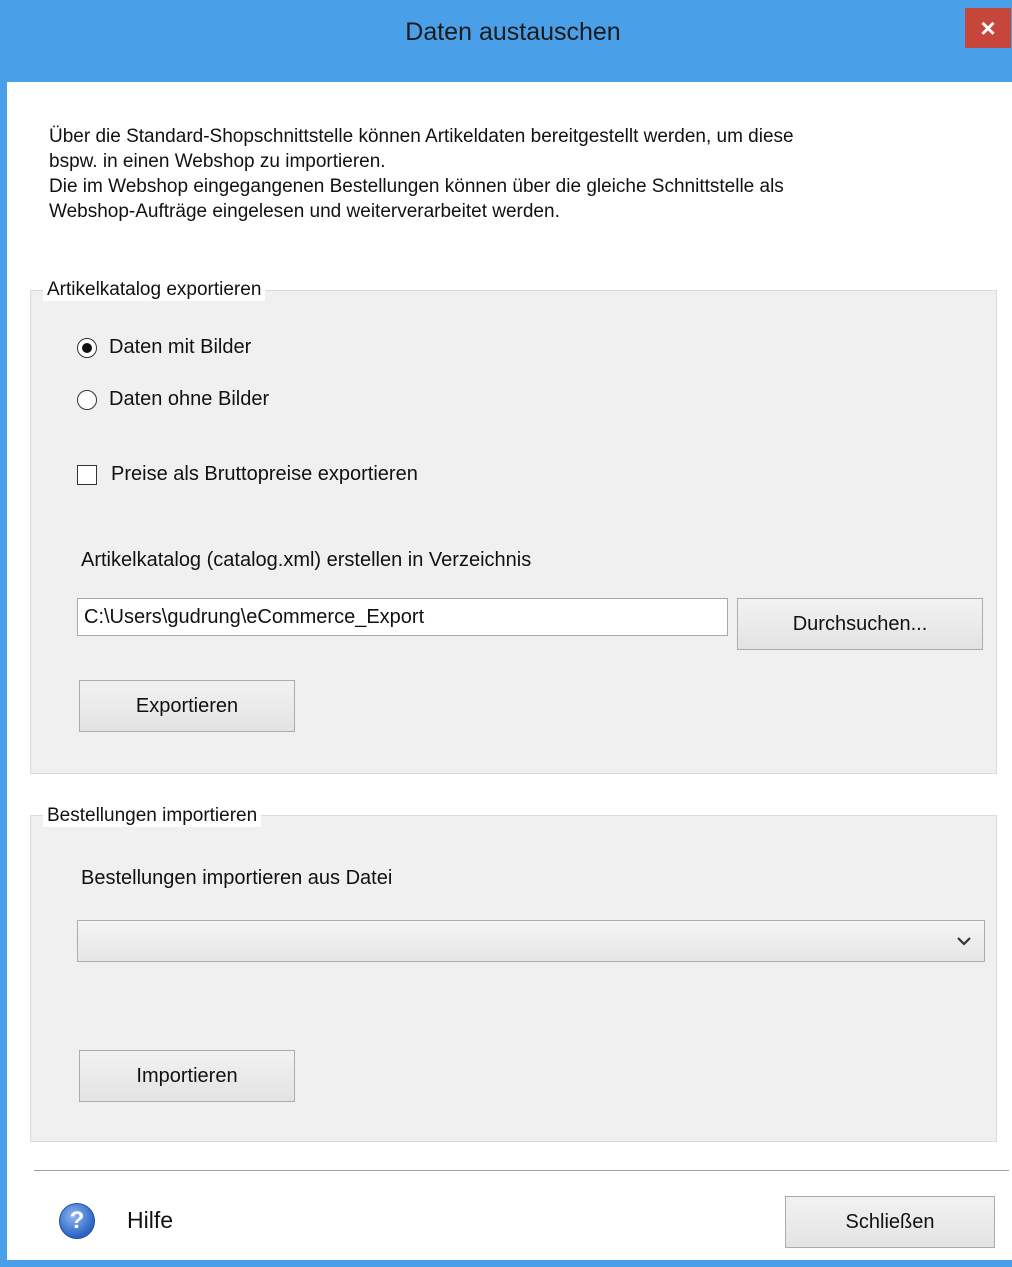 Image resolution: width=1012 pixels, height=1267 pixels. Describe the element at coordinates (890, 1222) in the screenshot. I see `close-button: Schließen` at that location.